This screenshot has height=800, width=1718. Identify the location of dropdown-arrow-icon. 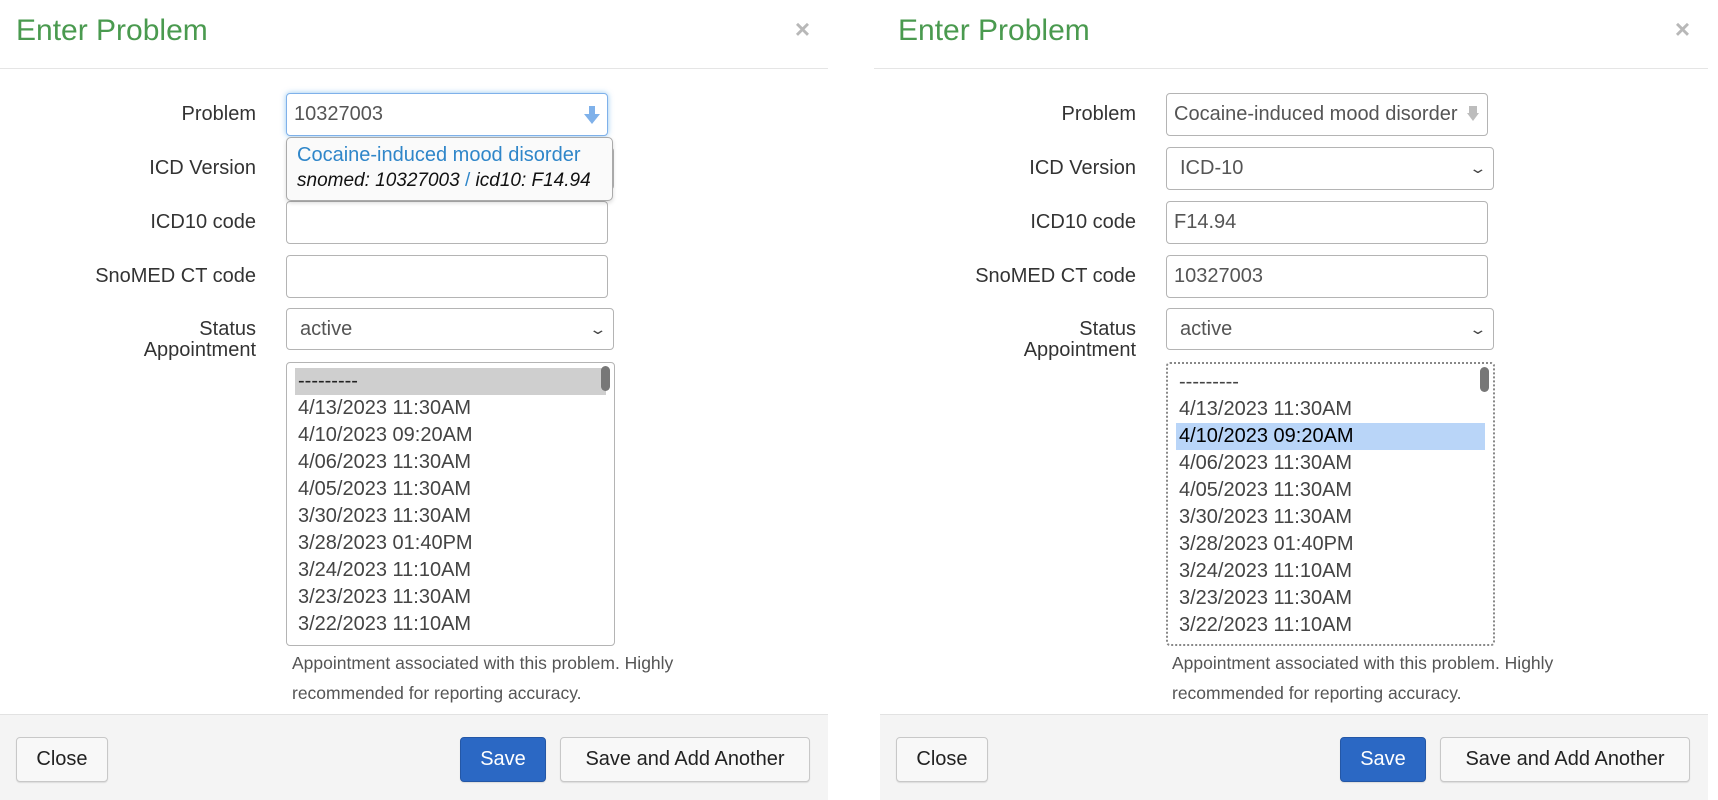
(1473, 114).